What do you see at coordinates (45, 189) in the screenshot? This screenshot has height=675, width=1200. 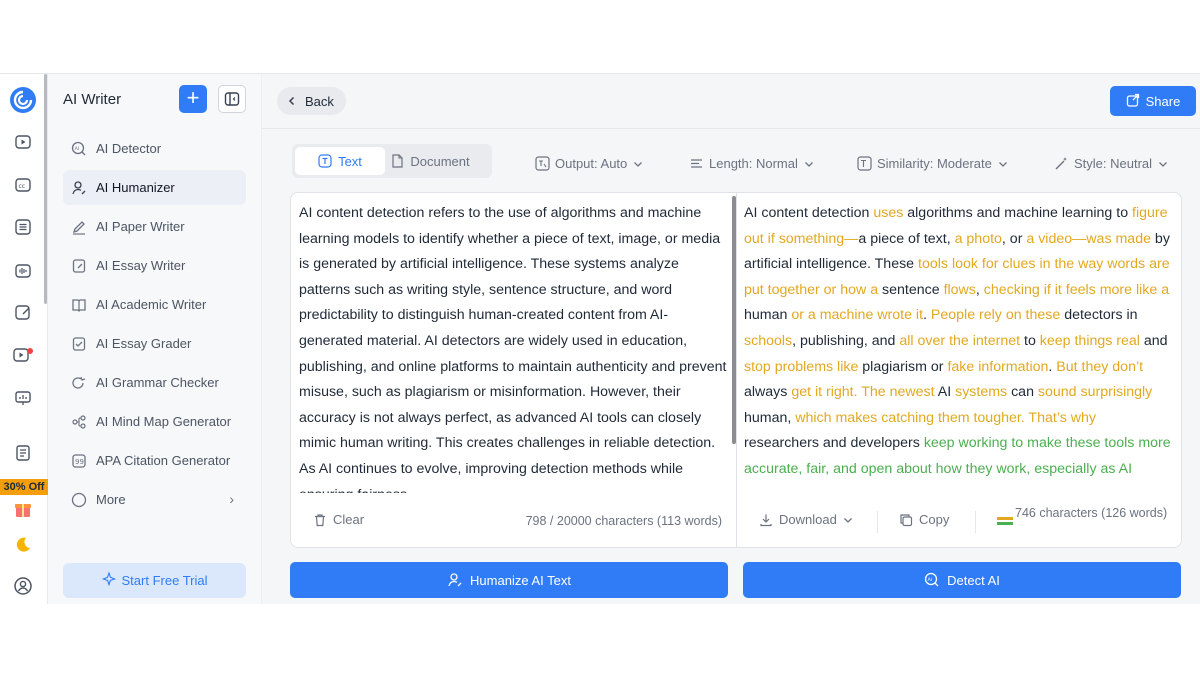 I see `rail-scrollbar` at bounding box center [45, 189].